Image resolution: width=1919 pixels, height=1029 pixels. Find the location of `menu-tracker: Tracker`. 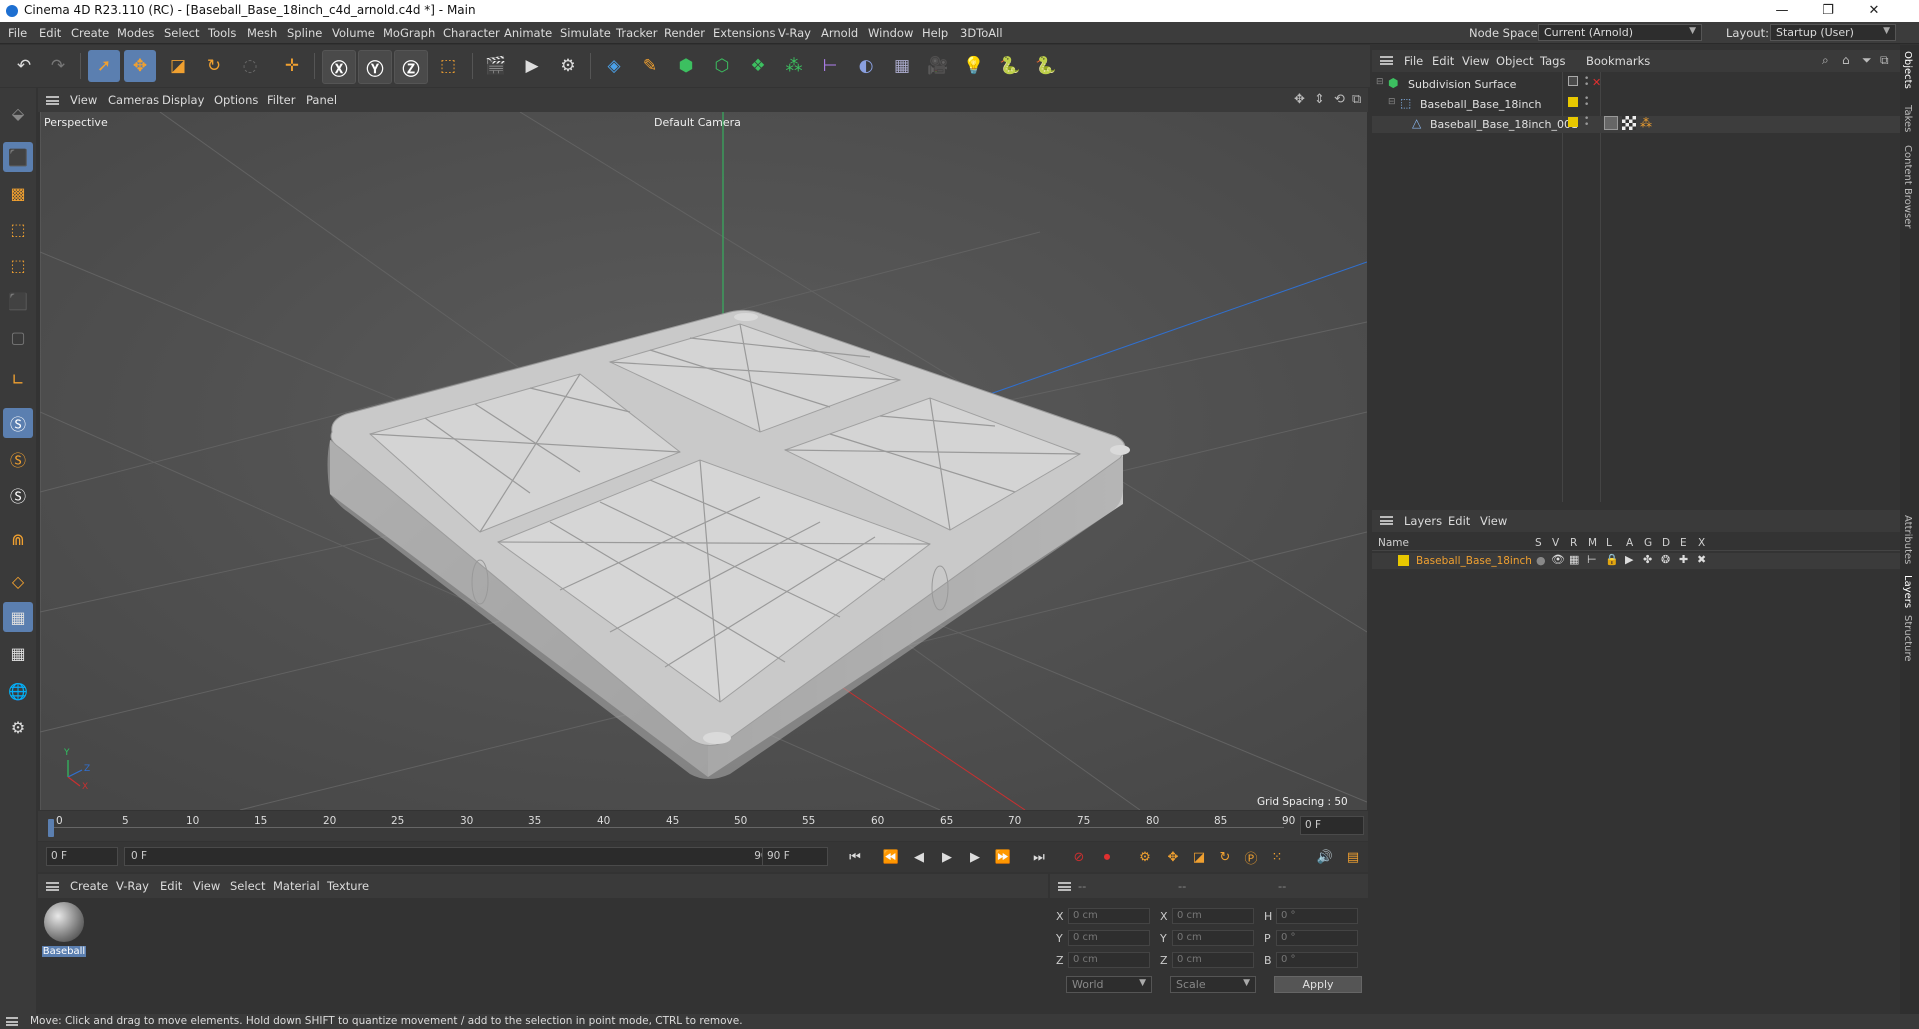

menu-tracker: Tracker is located at coordinates (637, 33).